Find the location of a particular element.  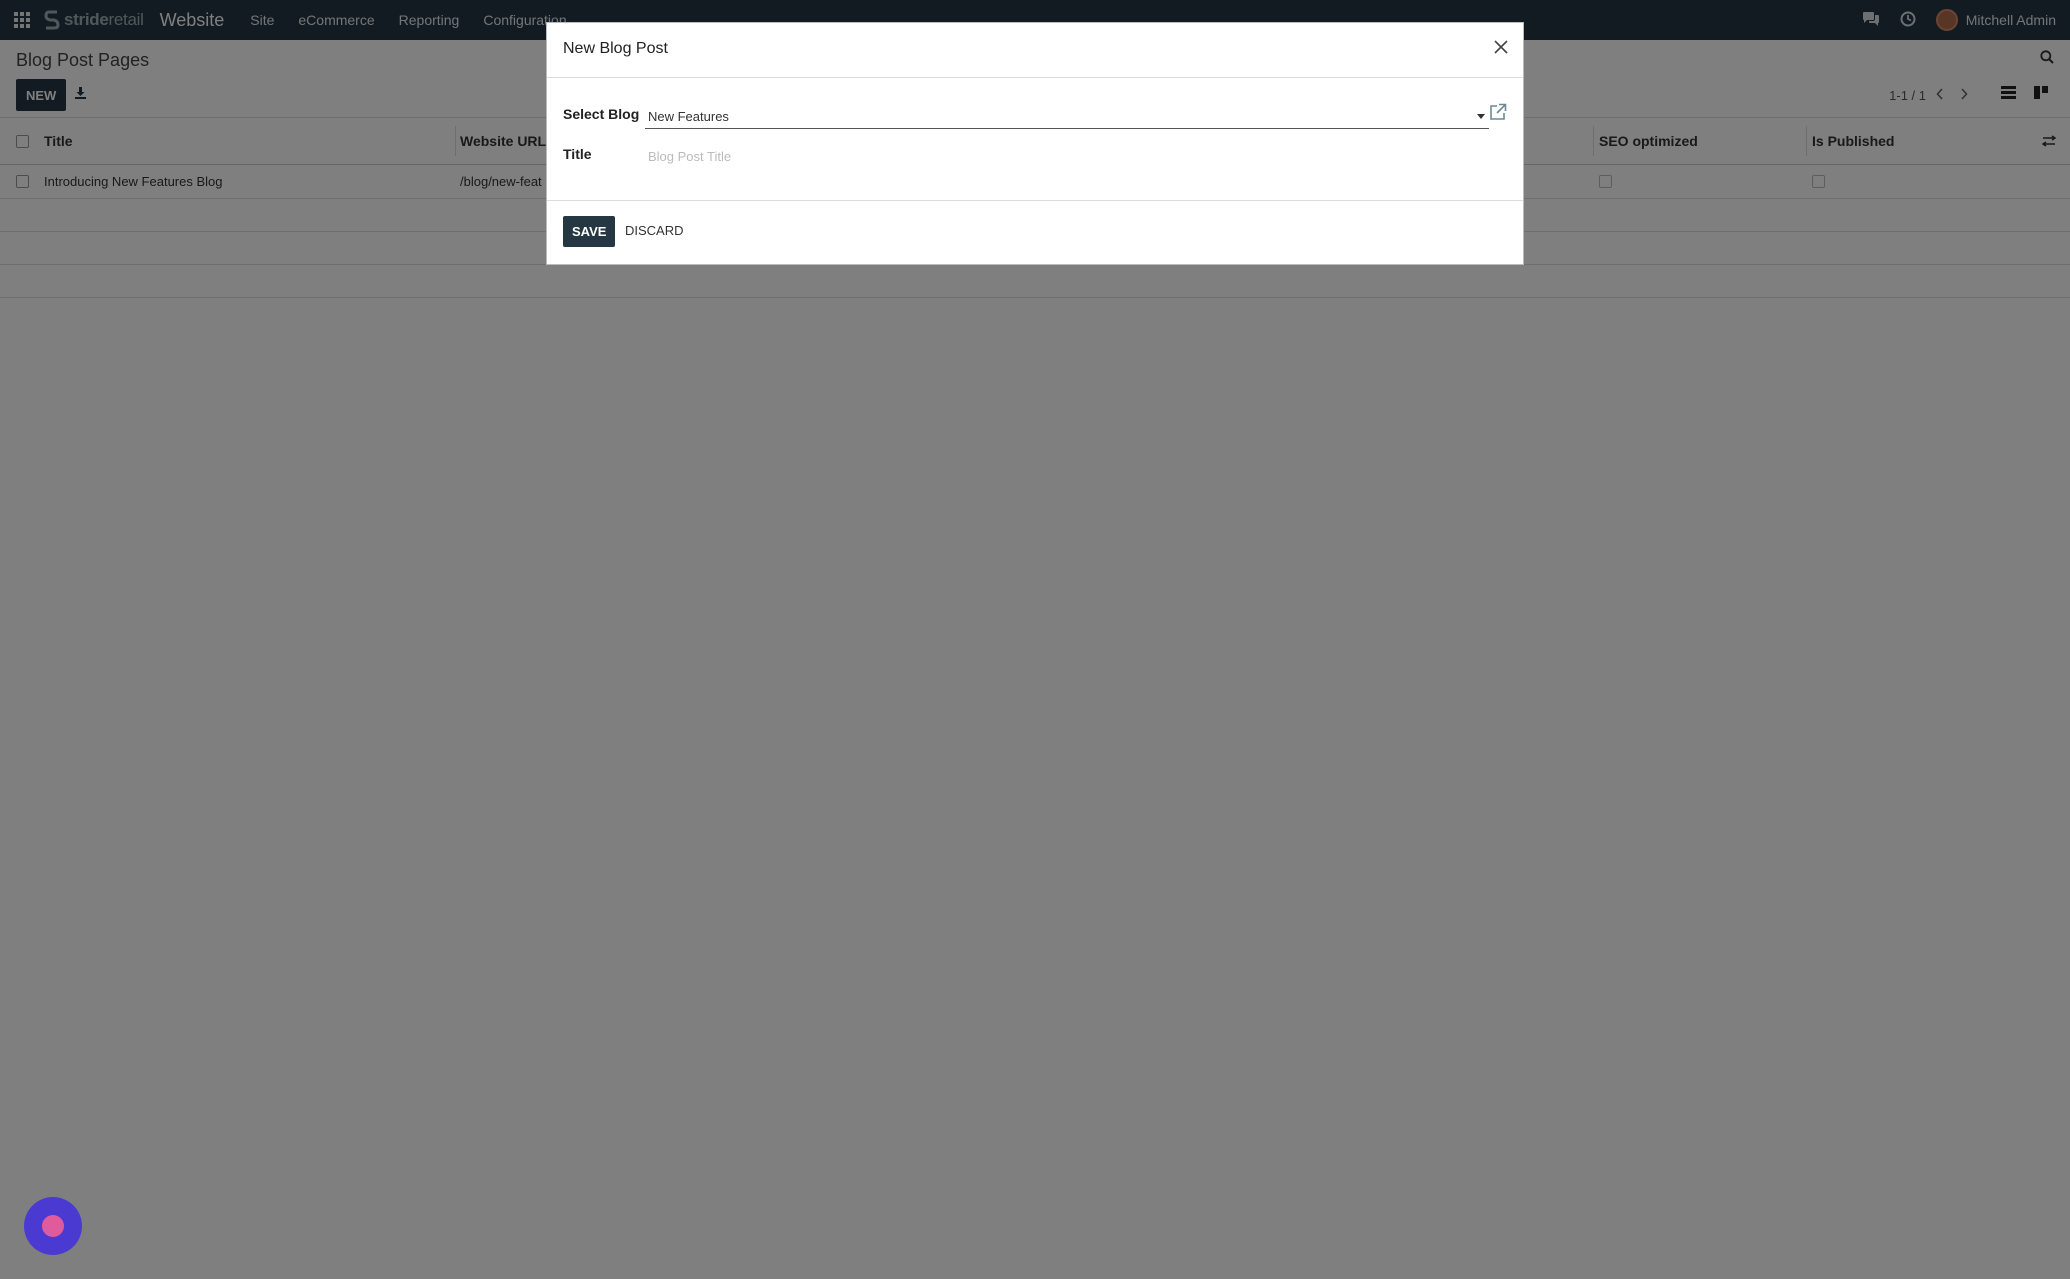

livechat-bubble is located at coordinates (53, 1226).